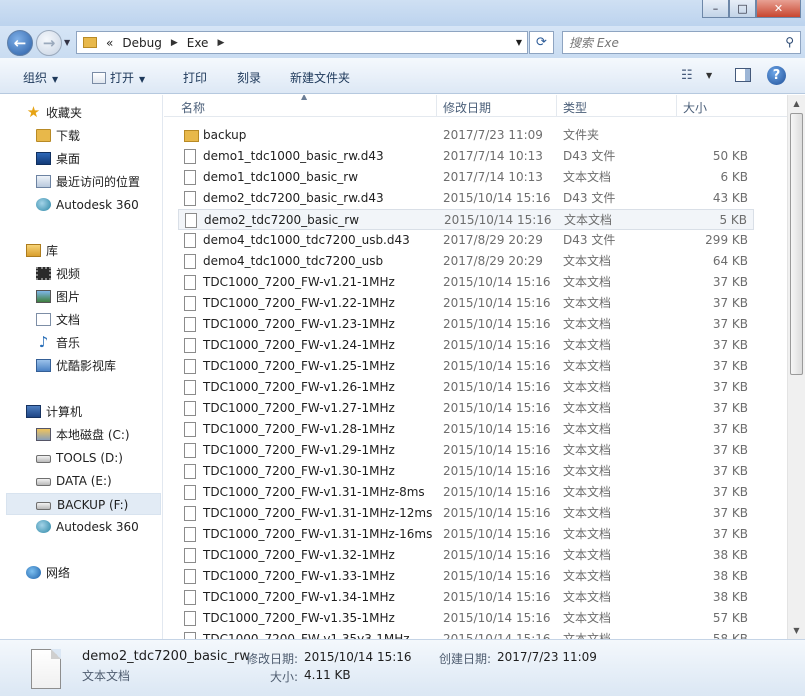 The image size is (805, 696). I want to click on address-bar: « Debug ▶ Exe ▶ ▼, so click(302, 42).